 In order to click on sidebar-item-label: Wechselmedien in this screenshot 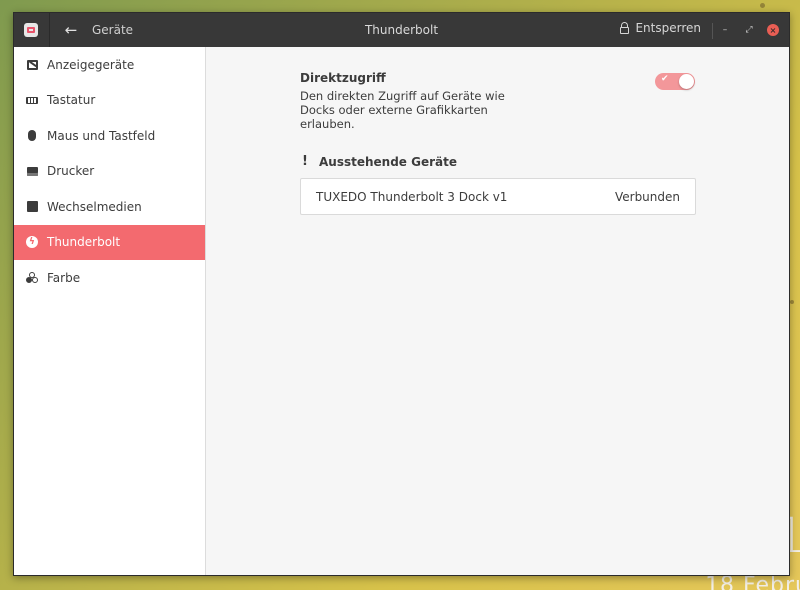, I will do `click(94, 206)`.